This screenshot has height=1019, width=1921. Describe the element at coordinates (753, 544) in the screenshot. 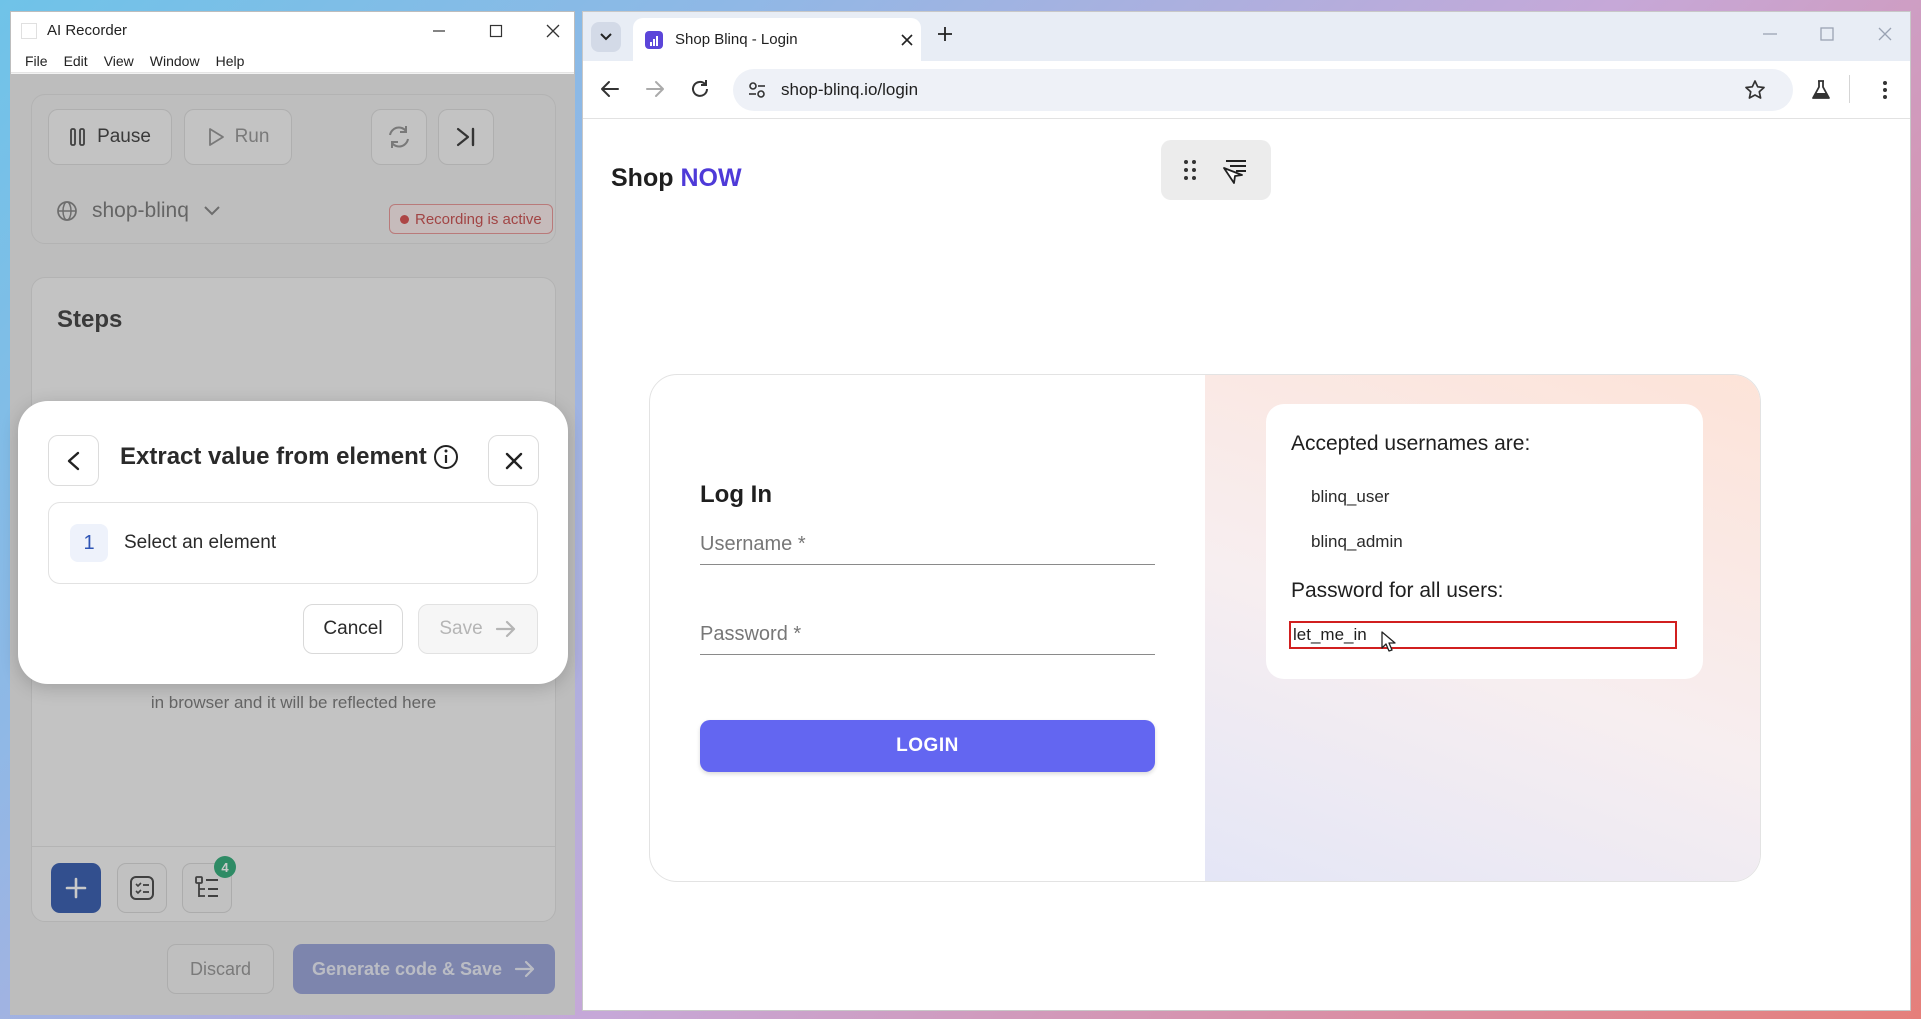

I see `username-placeholder: Username *` at that location.